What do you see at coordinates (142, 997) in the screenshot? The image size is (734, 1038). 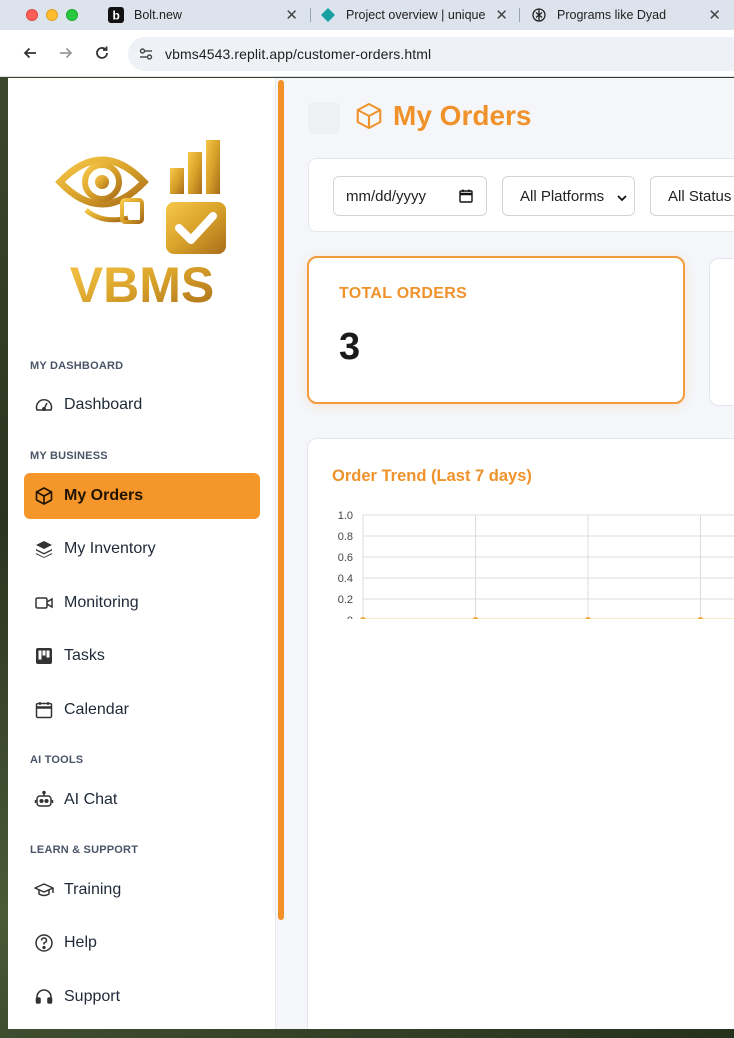 I see `sidebar-item-support: Support` at bounding box center [142, 997].